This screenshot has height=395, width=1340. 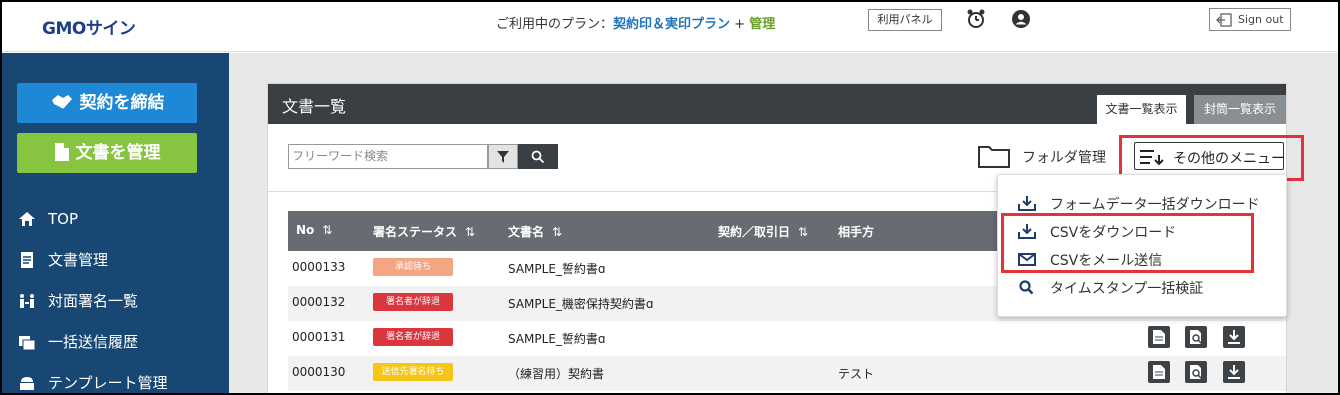 What do you see at coordinates (787, 373) in the screenshot?
I see `table-row: 0000130 送信先署名待ち （練習用）契約書 テスト` at bounding box center [787, 373].